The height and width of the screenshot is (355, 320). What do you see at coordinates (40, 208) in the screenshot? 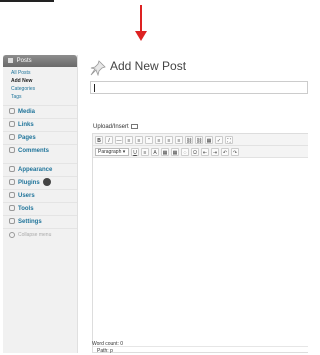
I see `sidebar-item-tools: Tools` at bounding box center [40, 208].